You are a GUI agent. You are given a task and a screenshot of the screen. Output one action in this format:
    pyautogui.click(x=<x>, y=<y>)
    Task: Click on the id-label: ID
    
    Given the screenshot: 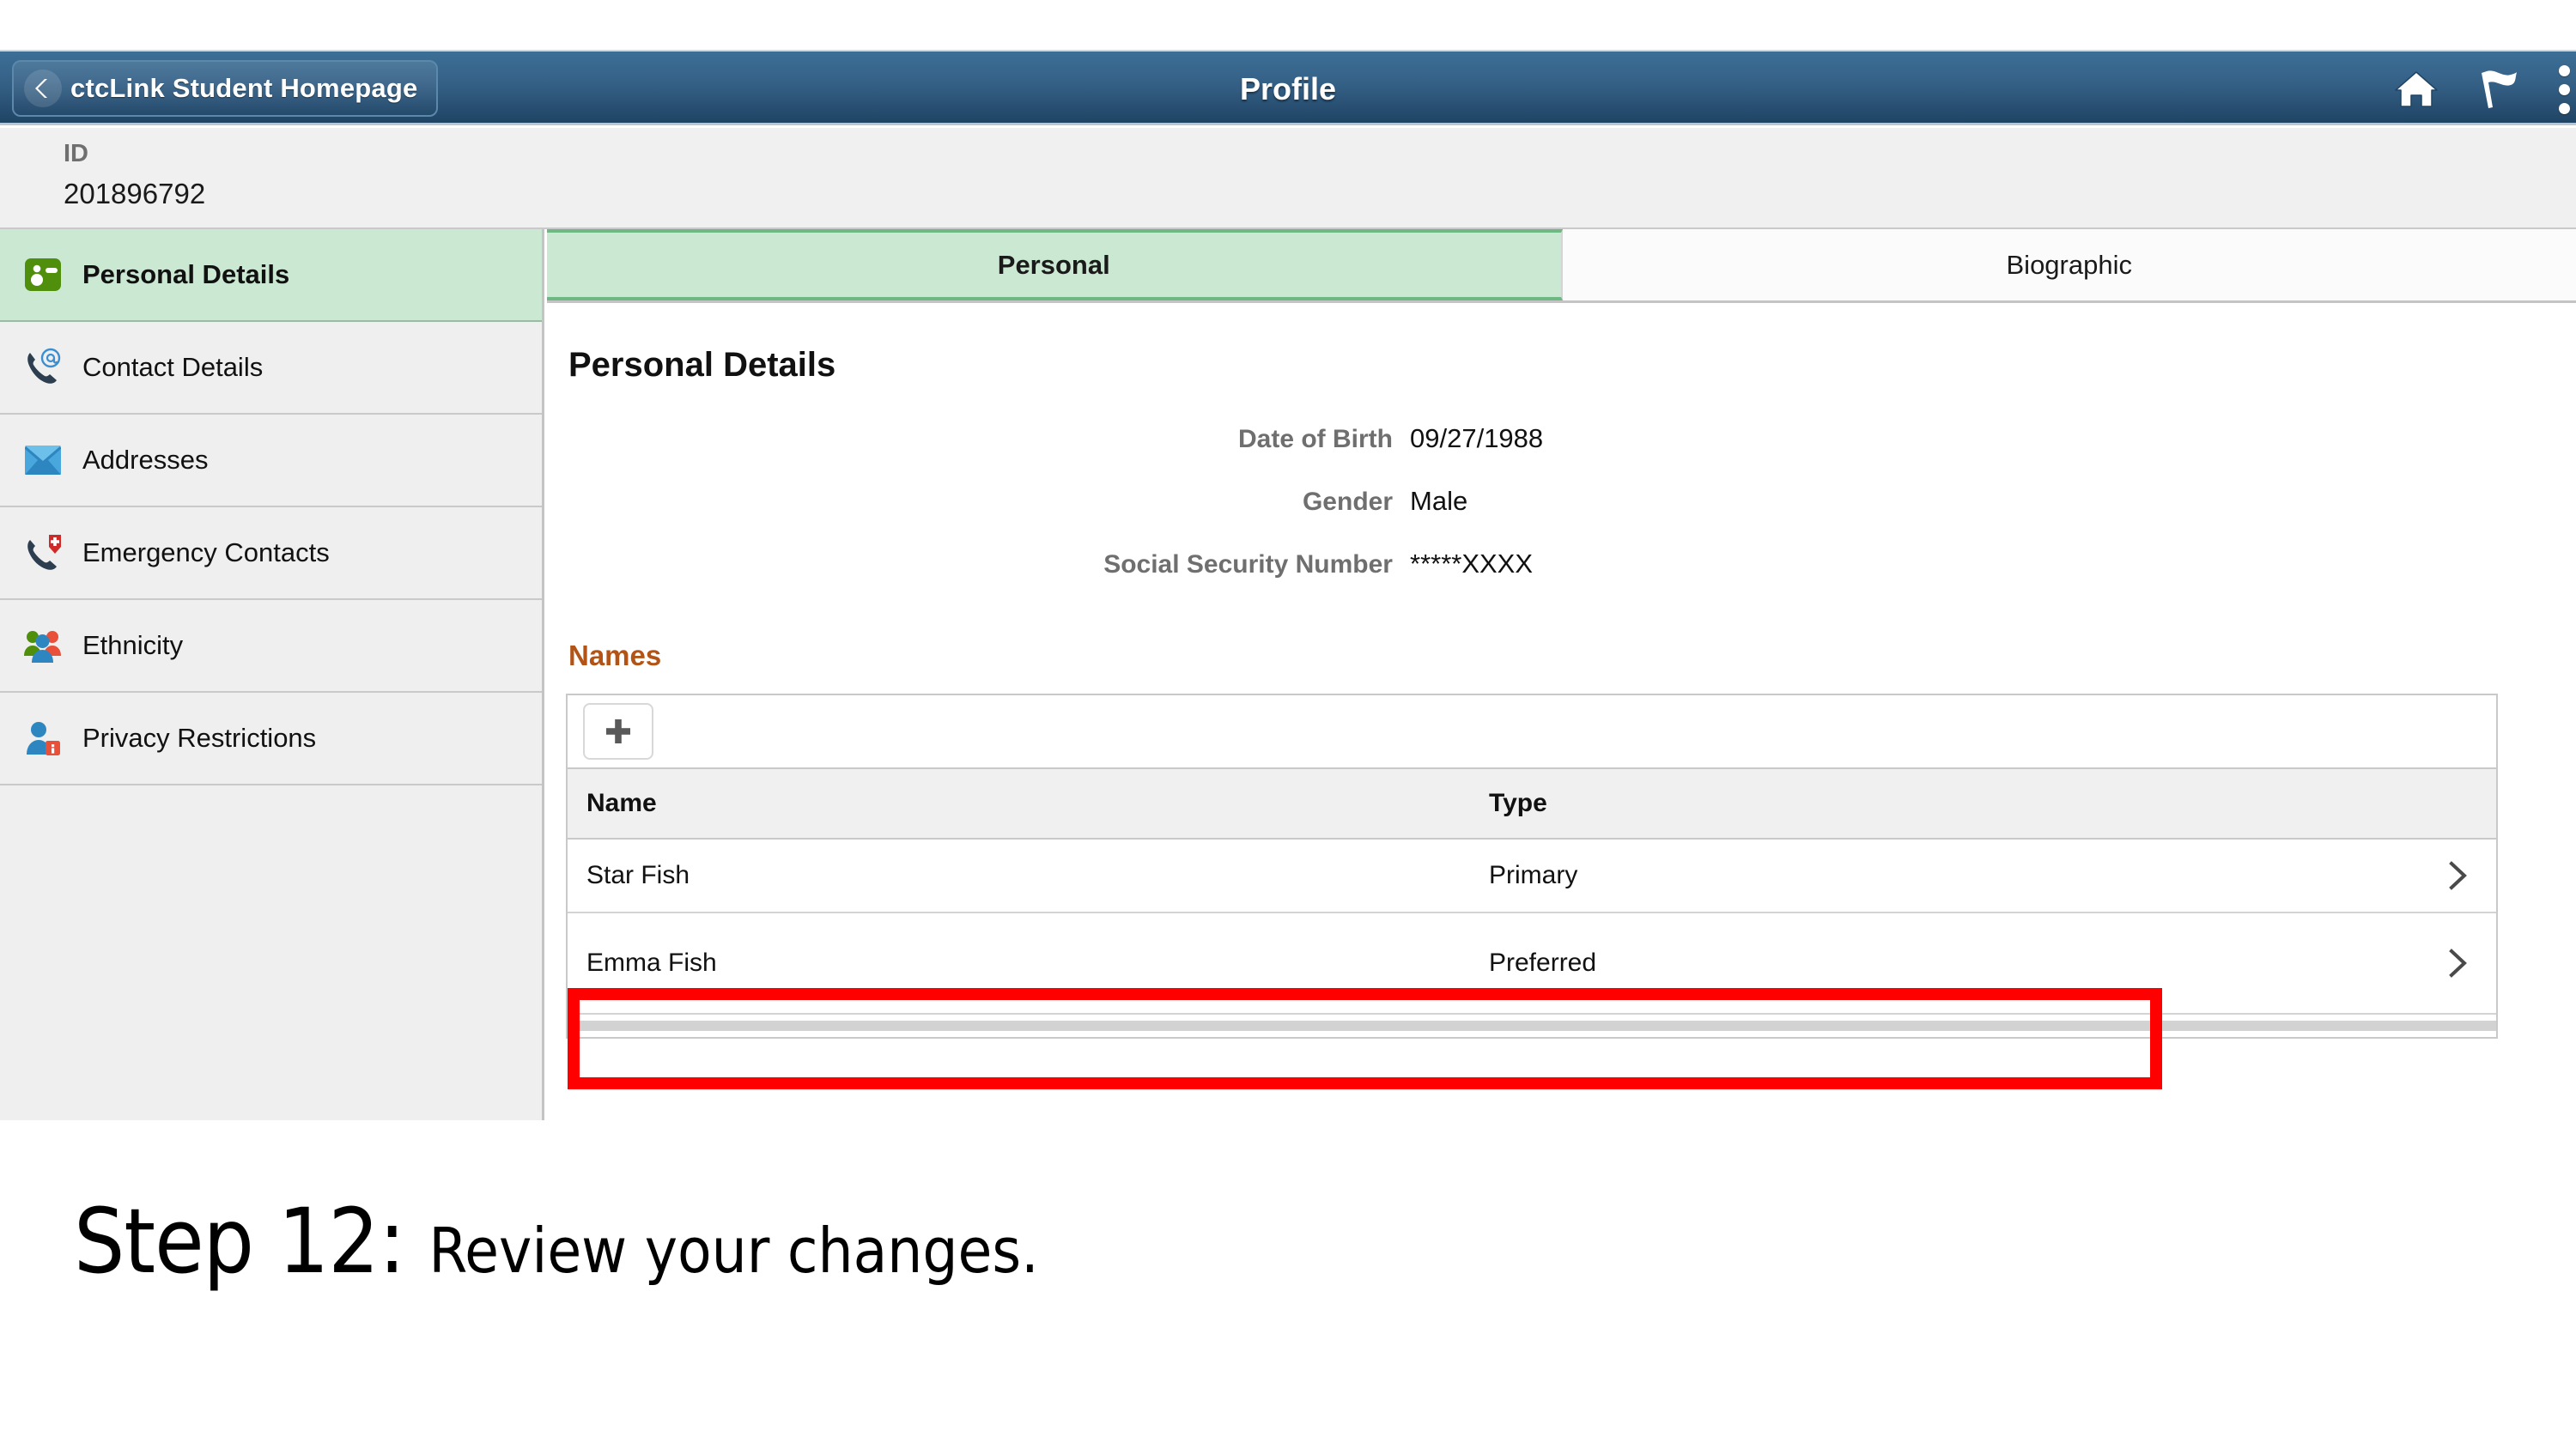 What is the action you would take?
    pyautogui.click(x=76, y=153)
    